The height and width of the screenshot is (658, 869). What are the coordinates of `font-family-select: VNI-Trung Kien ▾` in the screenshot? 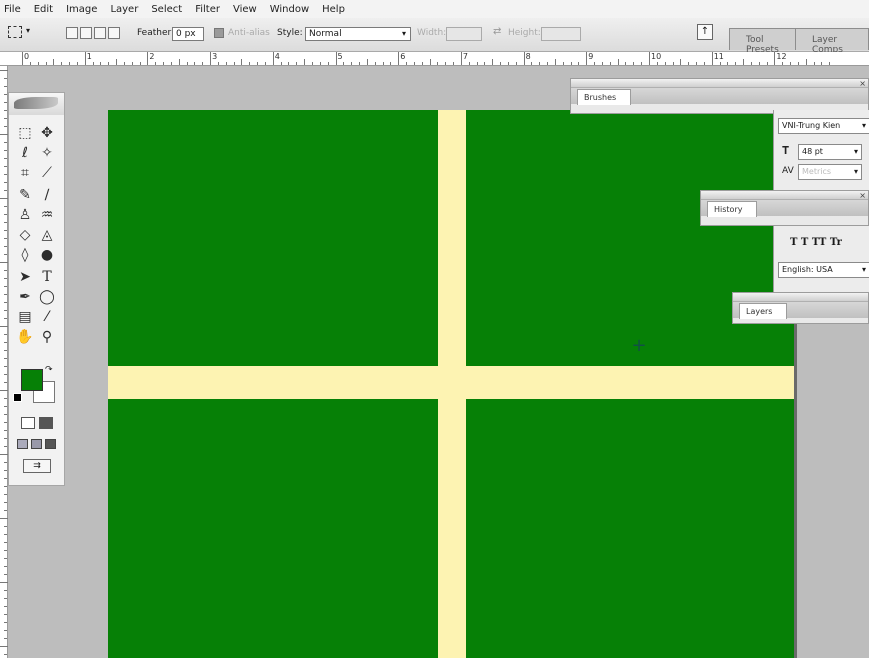 It's located at (823, 126).